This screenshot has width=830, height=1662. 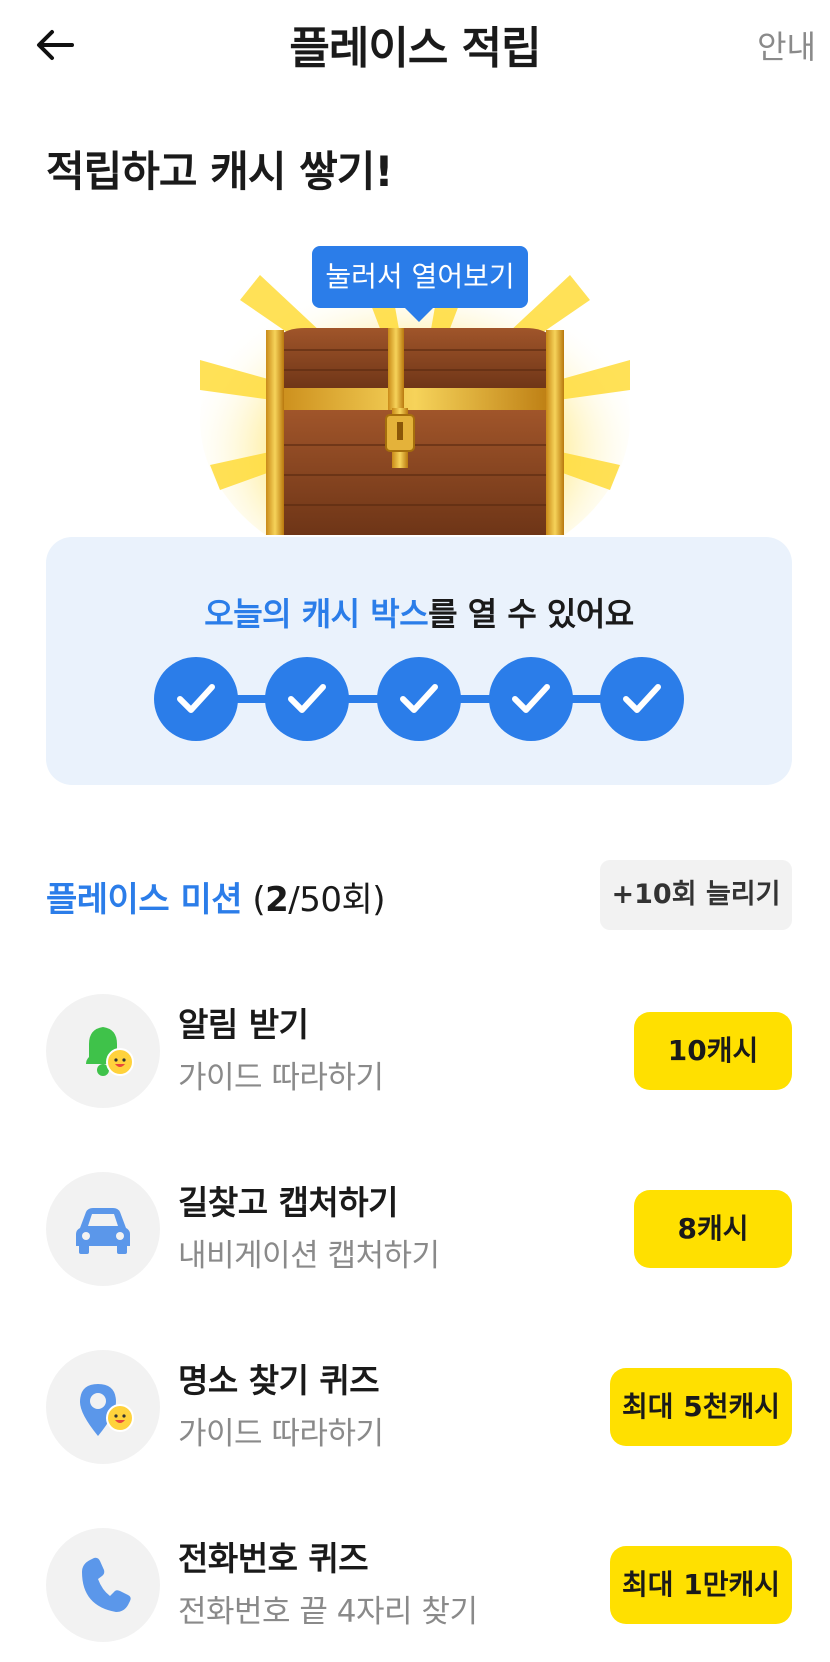 I want to click on open-chest-tooltip: 눌러서 열어보기, so click(x=420, y=284).